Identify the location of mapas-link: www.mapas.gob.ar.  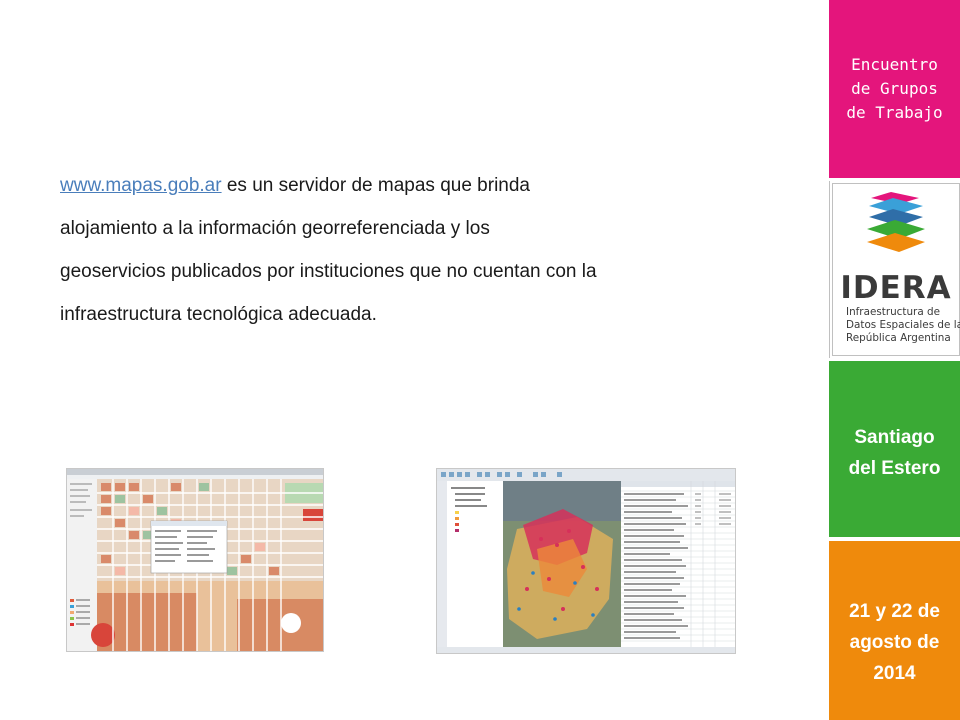
(141, 185).